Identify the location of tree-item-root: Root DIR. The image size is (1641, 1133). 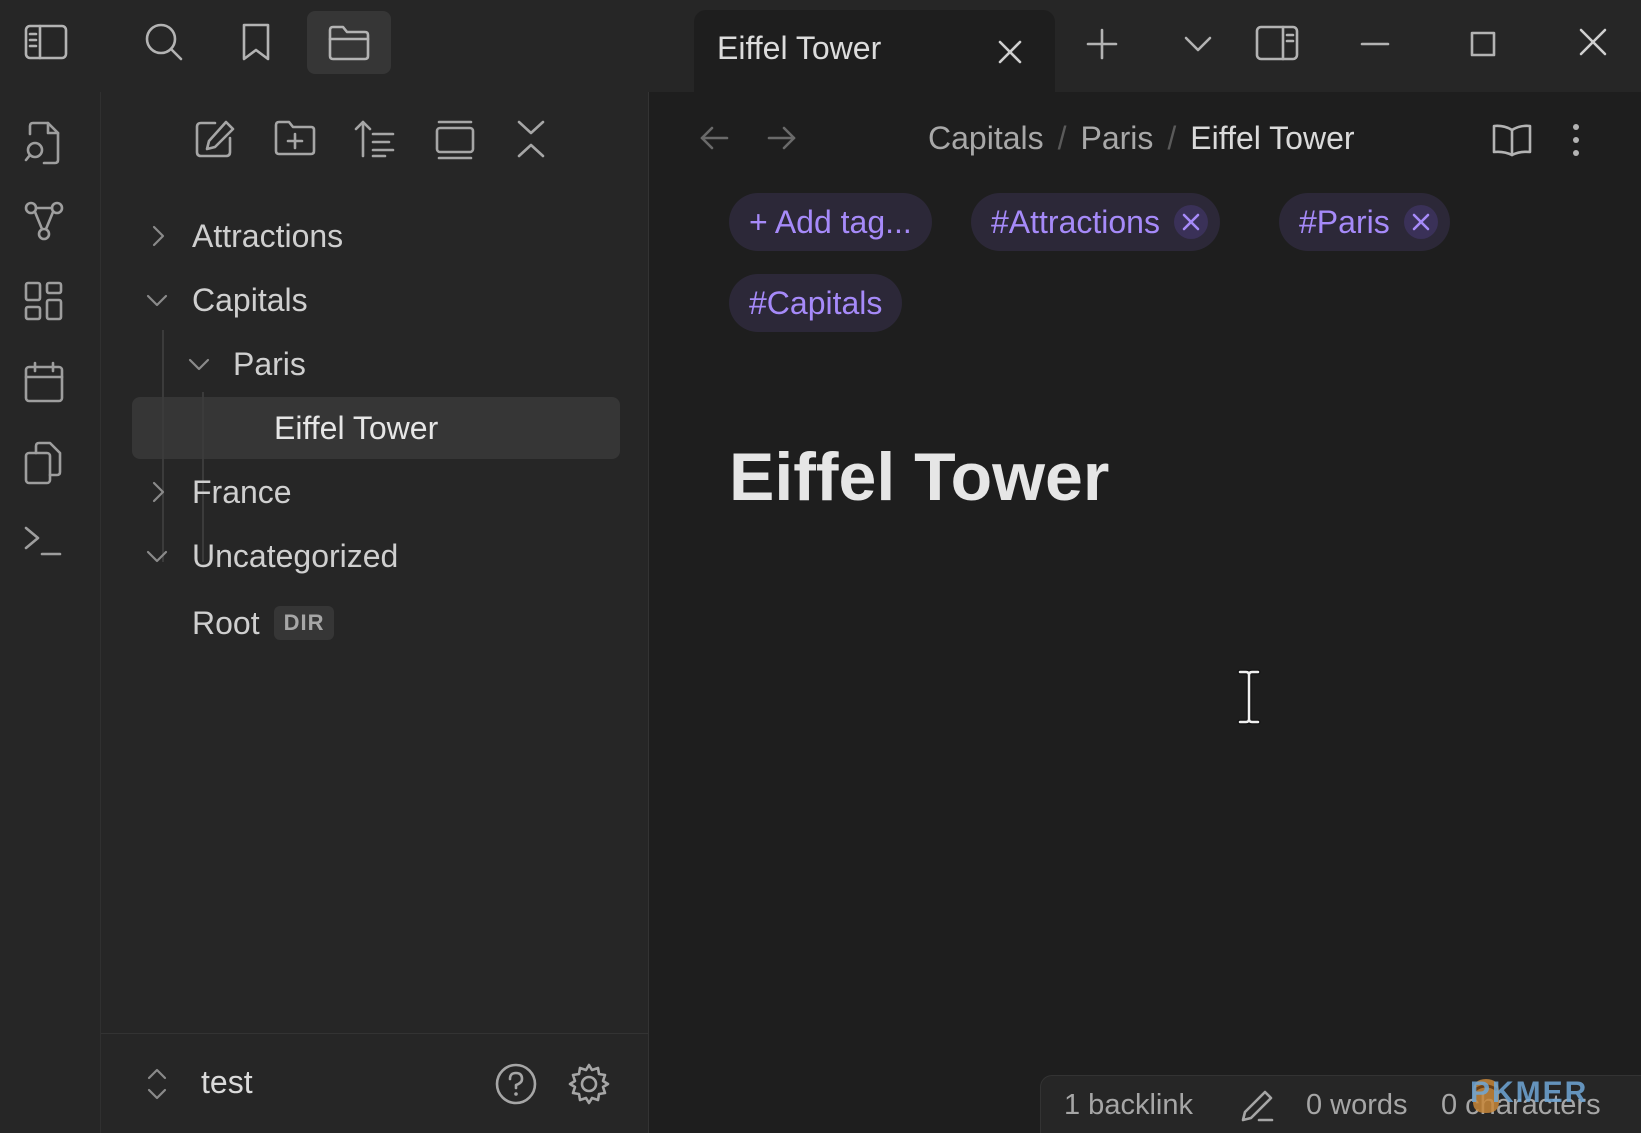
(376, 623).